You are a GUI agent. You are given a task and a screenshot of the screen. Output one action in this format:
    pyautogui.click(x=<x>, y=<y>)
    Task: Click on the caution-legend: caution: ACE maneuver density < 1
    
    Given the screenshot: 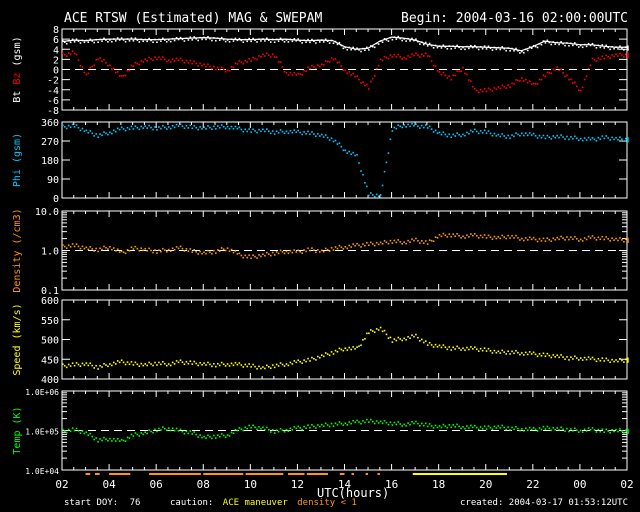 What is the action you would take?
    pyautogui.click(x=263, y=503)
    